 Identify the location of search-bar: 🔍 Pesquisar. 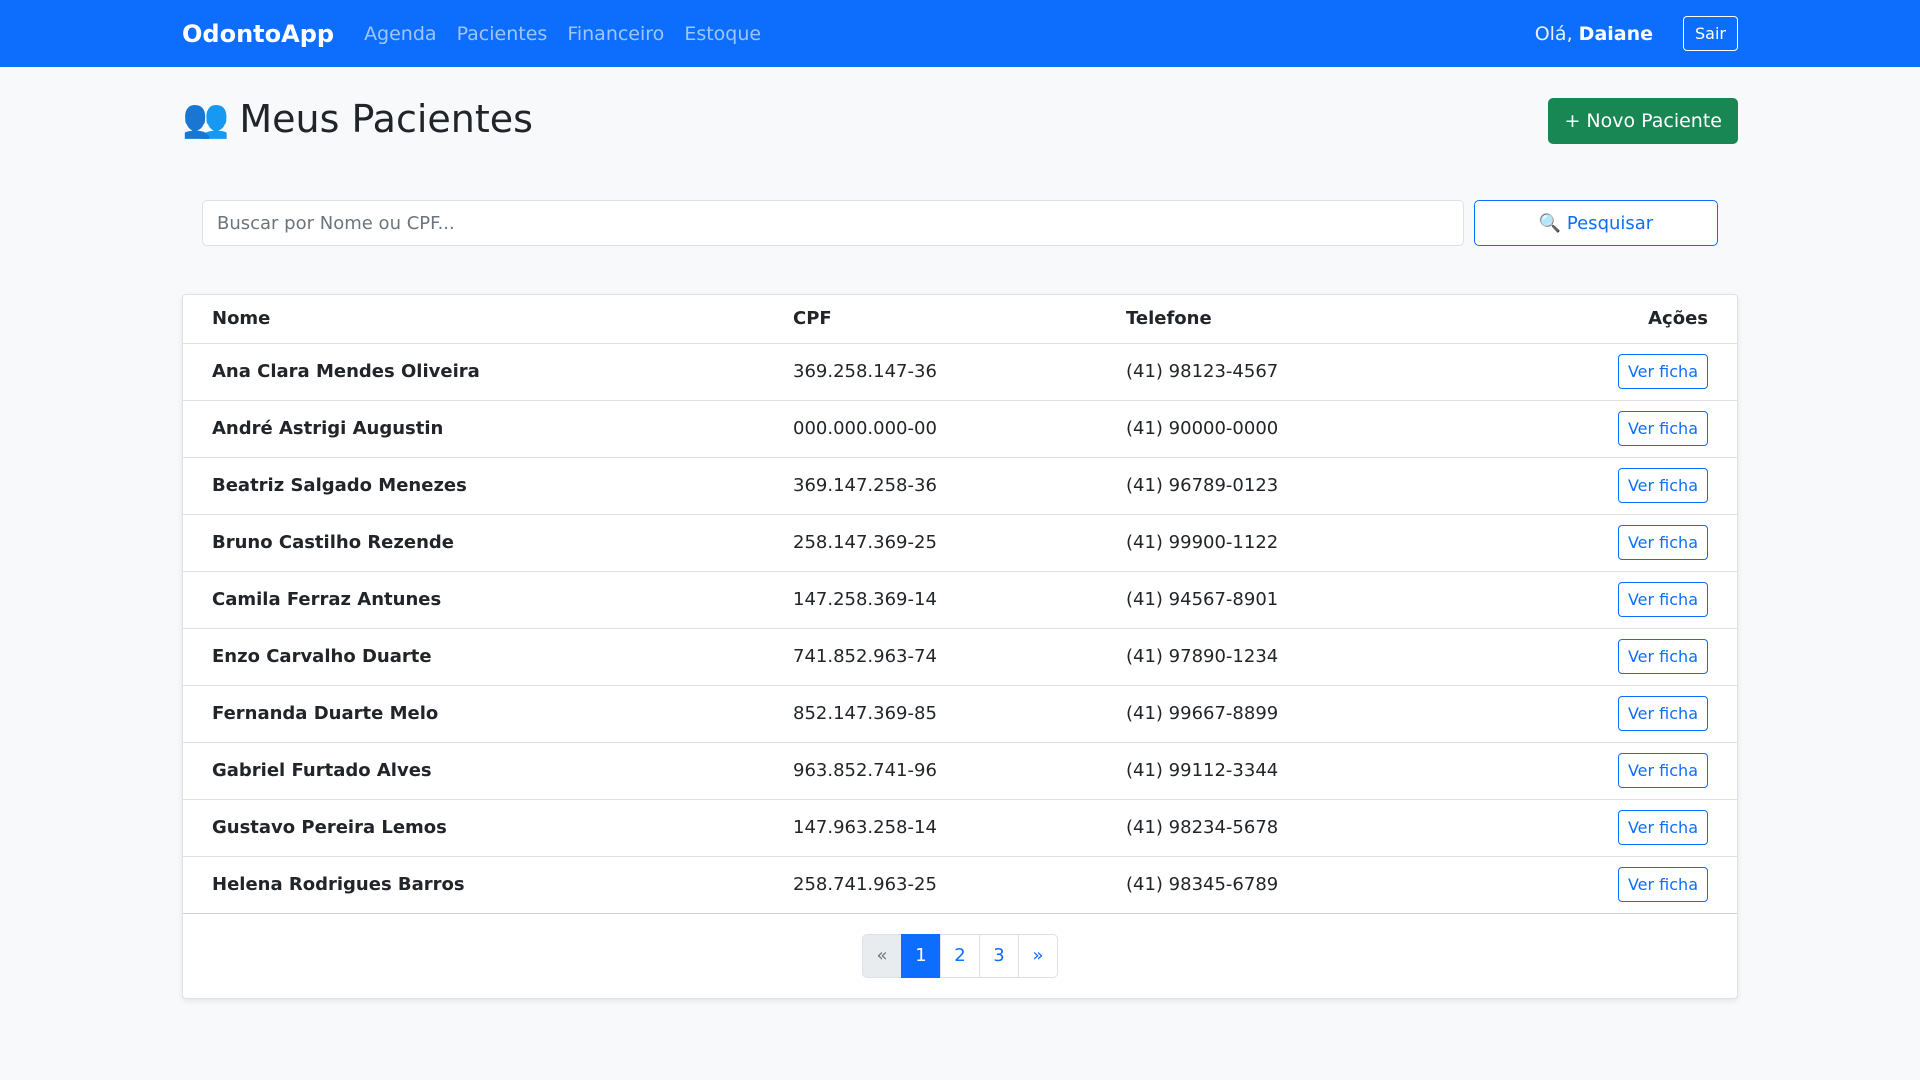
(960, 223).